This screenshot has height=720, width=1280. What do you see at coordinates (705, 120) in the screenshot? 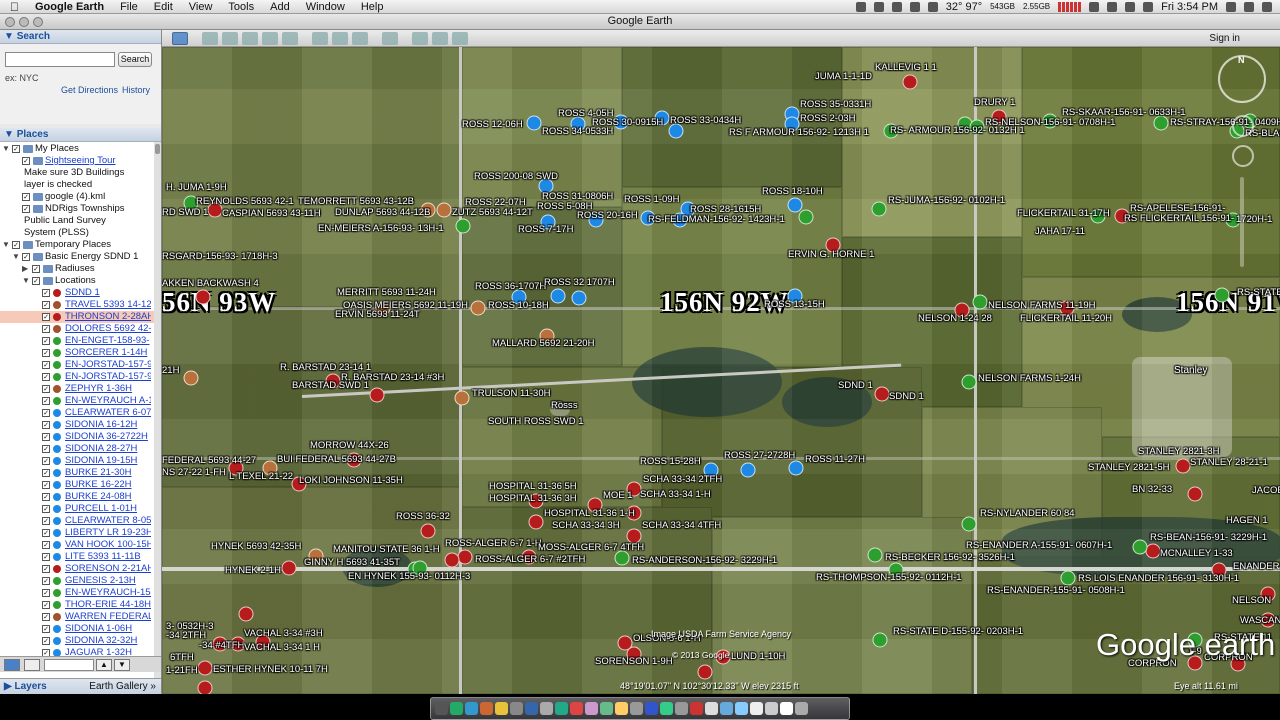
I see `placemark-label: ROSS 33-0434H` at bounding box center [705, 120].